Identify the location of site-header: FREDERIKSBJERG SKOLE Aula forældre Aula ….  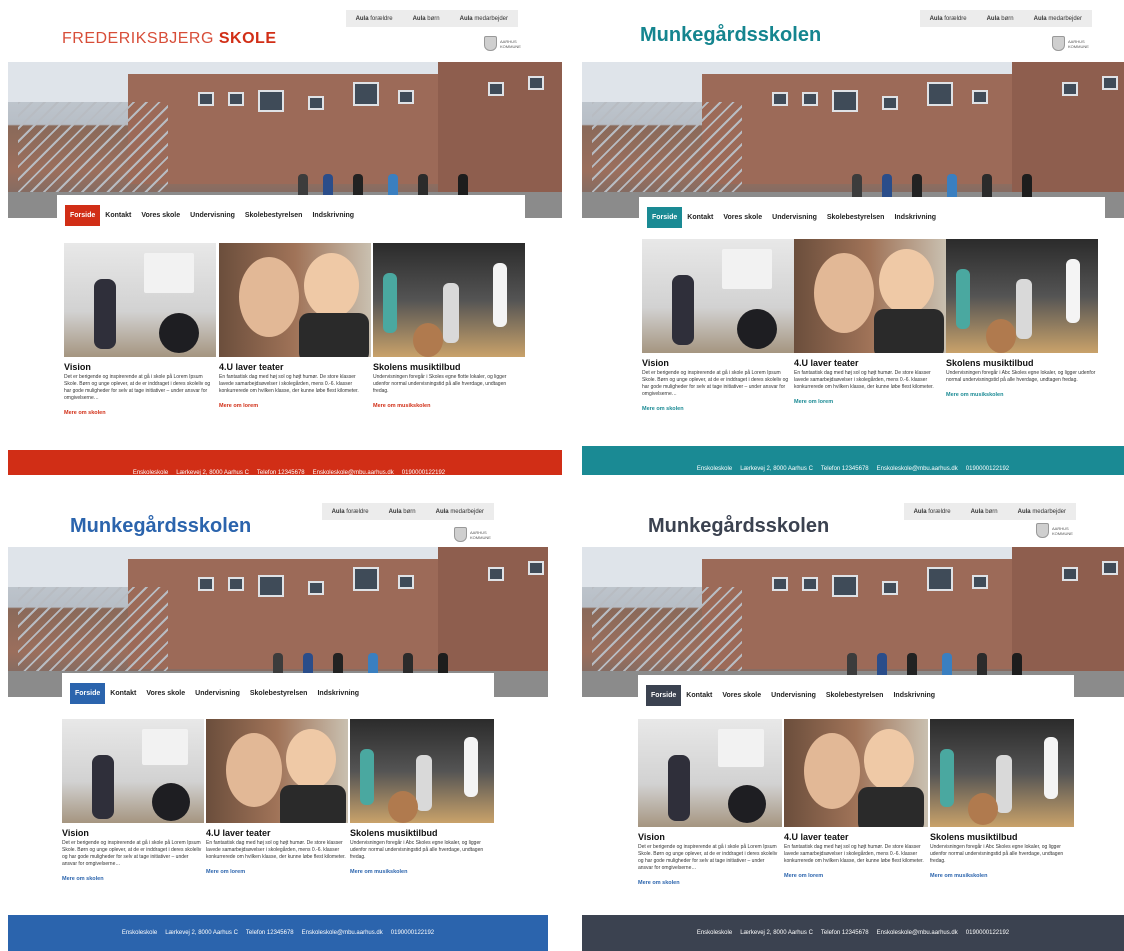
(281, 31).